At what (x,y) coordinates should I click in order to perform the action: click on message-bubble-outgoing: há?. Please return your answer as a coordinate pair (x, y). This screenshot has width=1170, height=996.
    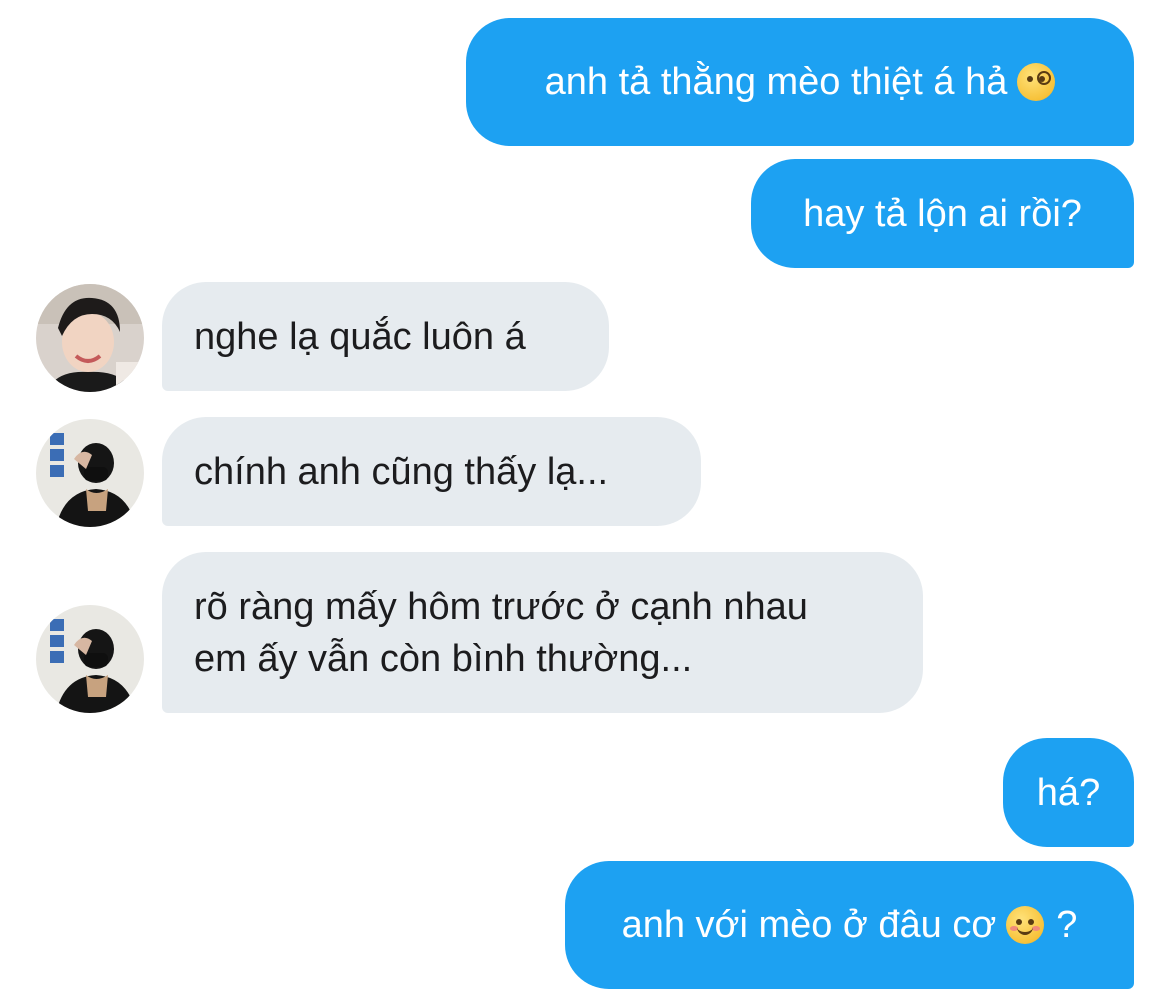
    Looking at the image, I should click on (1068, 792).